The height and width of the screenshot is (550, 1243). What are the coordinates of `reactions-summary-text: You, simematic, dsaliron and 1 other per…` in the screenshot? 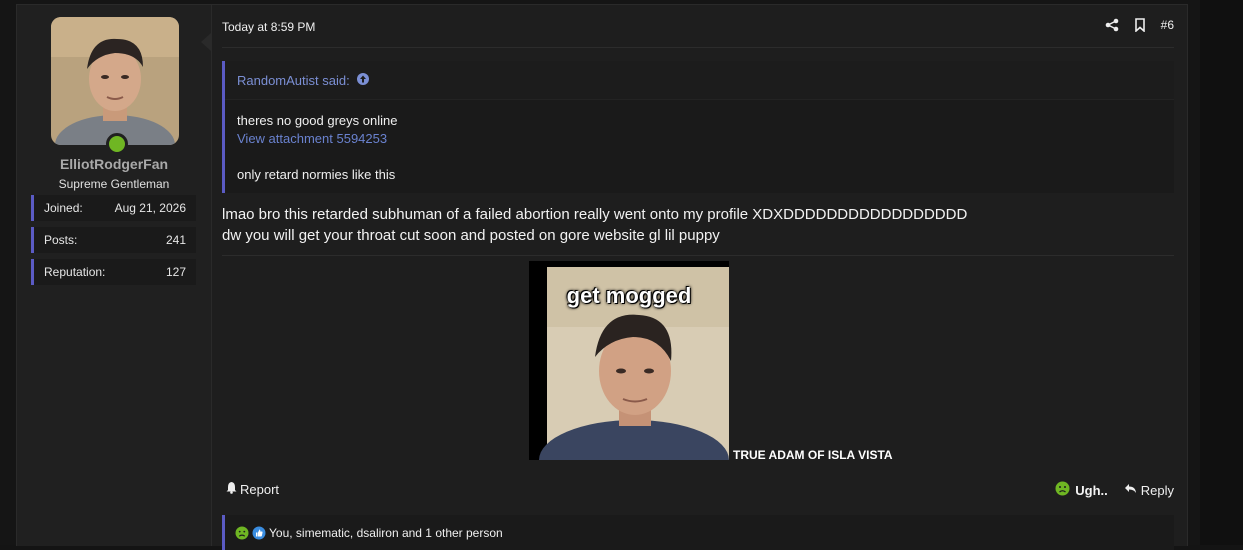 It's located at (386, 533).